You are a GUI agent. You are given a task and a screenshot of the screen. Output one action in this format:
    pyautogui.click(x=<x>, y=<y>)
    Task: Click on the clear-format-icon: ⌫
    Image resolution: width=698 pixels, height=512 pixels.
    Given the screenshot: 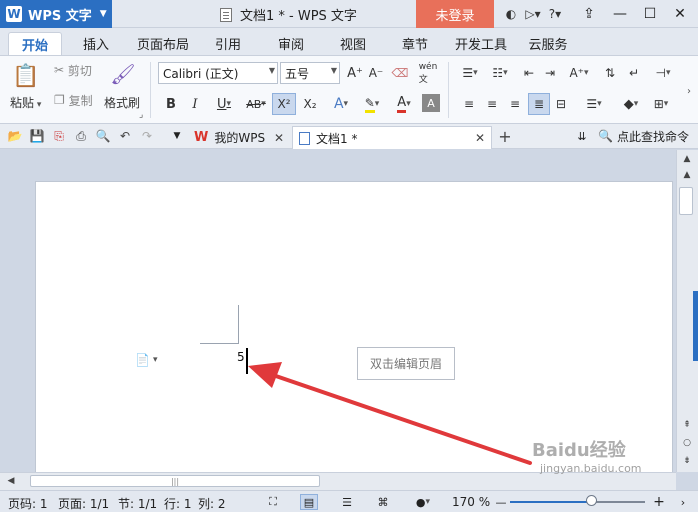 What is the action you would take?
    pyautogui.click(x=400, y=73)
    